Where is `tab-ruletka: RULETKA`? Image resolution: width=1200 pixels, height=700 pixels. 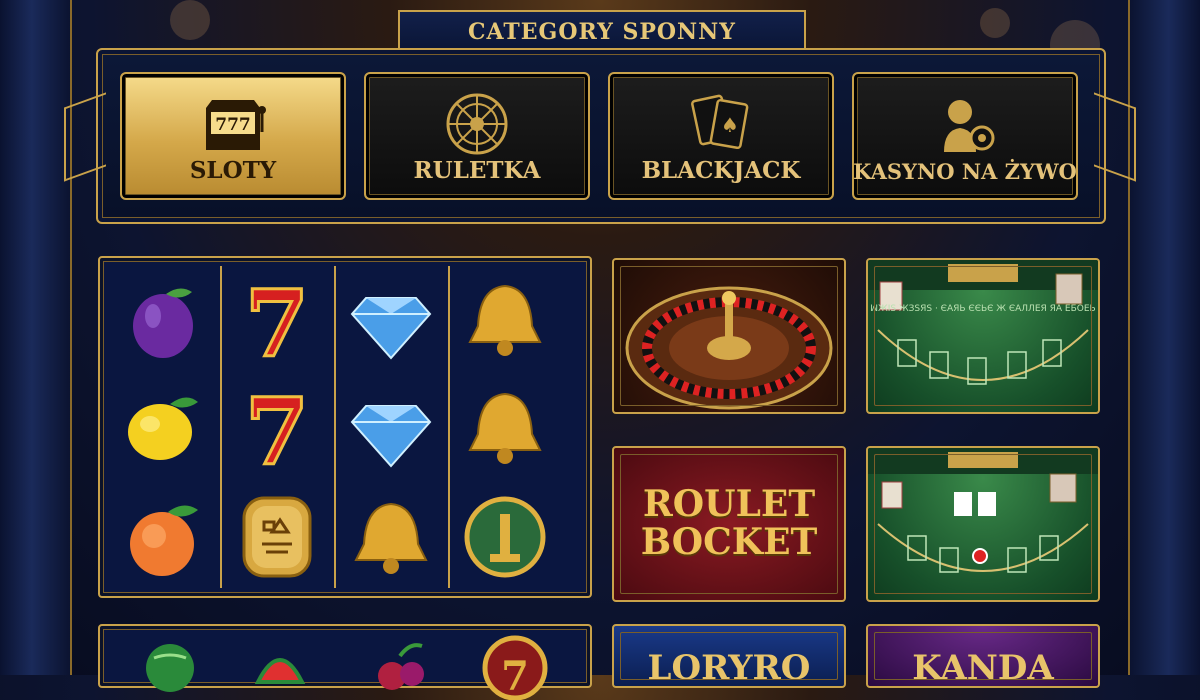 tab-ruletka: RULETKA is located at coordinates (477, 136).